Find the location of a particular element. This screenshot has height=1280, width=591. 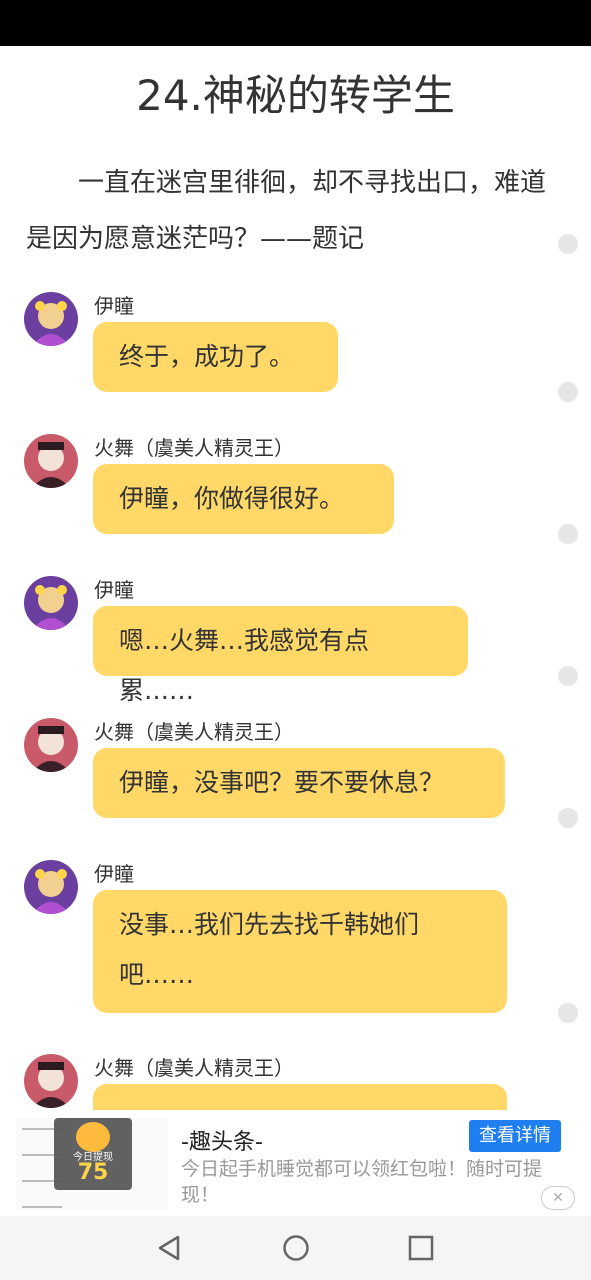

navigation-bar is located at coordinates (295, 1248).